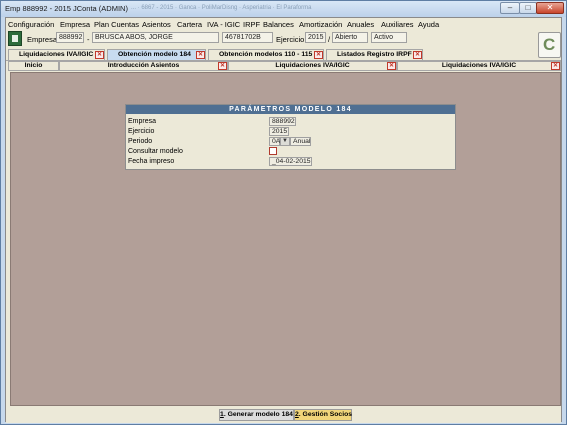  What do you see at coordinates (273, 151) in the screenshot?
I see `consultar-checkbox` at bounding box center [273, 151].